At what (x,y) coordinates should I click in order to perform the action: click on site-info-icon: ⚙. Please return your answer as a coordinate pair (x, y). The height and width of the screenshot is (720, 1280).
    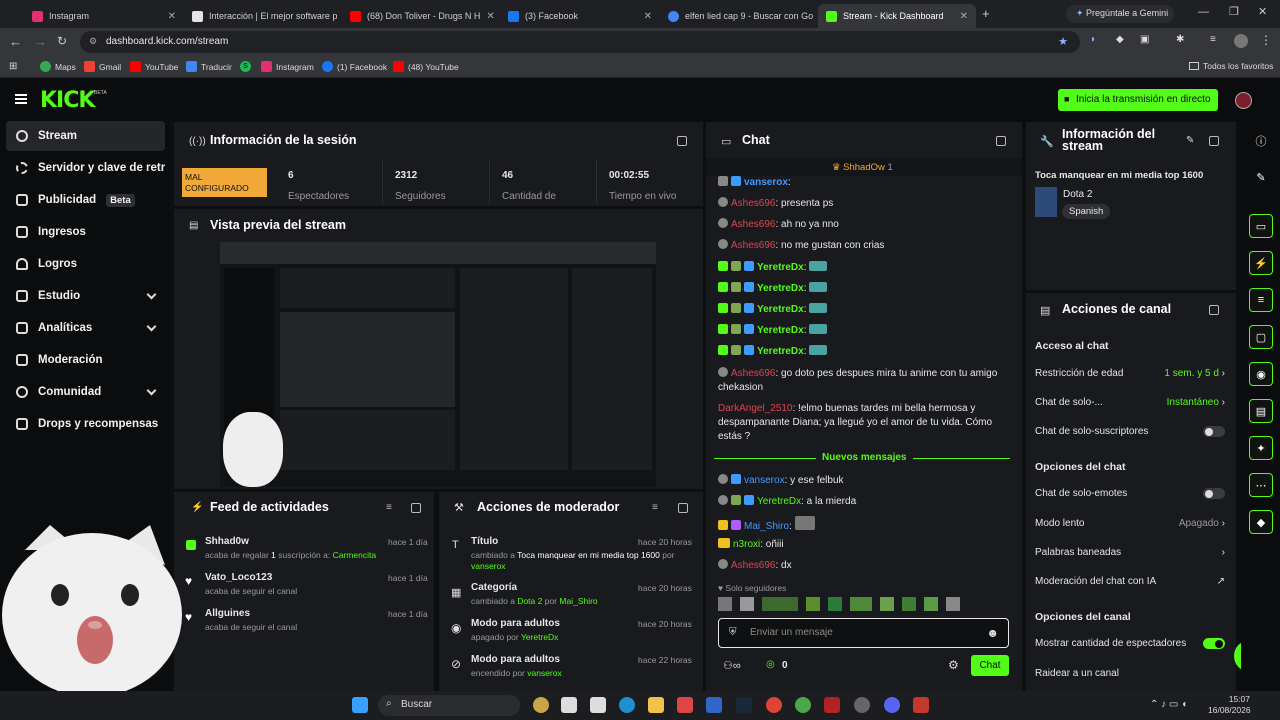
    Looking at the image, I should click on (93, 41).